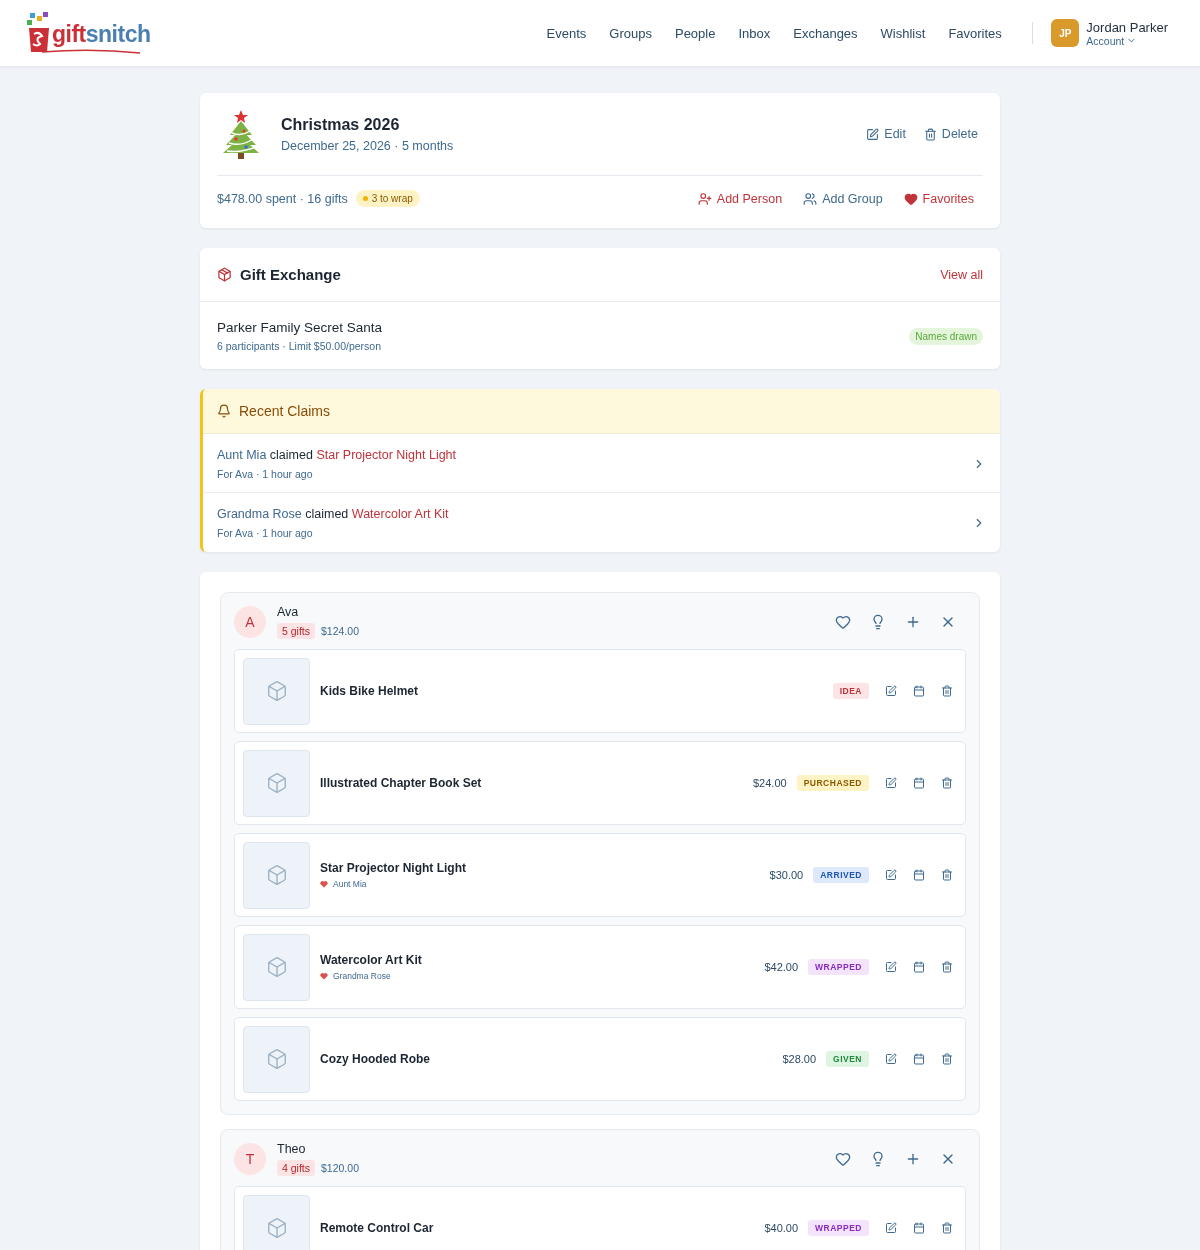 The width and height of the screenshot is (1200, 1250). I want to click on person-total: $124.00, so click(340, 631).